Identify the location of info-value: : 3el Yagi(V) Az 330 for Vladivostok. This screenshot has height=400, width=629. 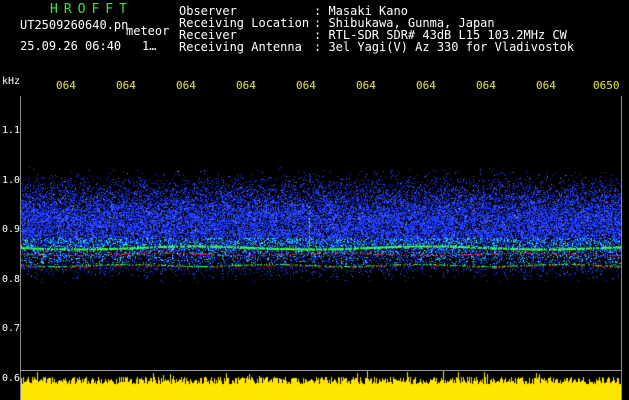
(444, 47).